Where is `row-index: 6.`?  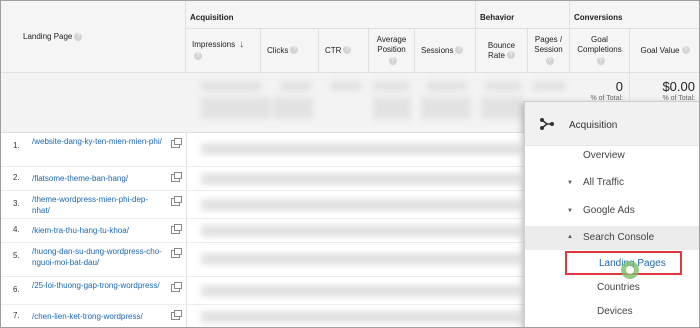
row-index: 6. is located at coordinates (16, 289).